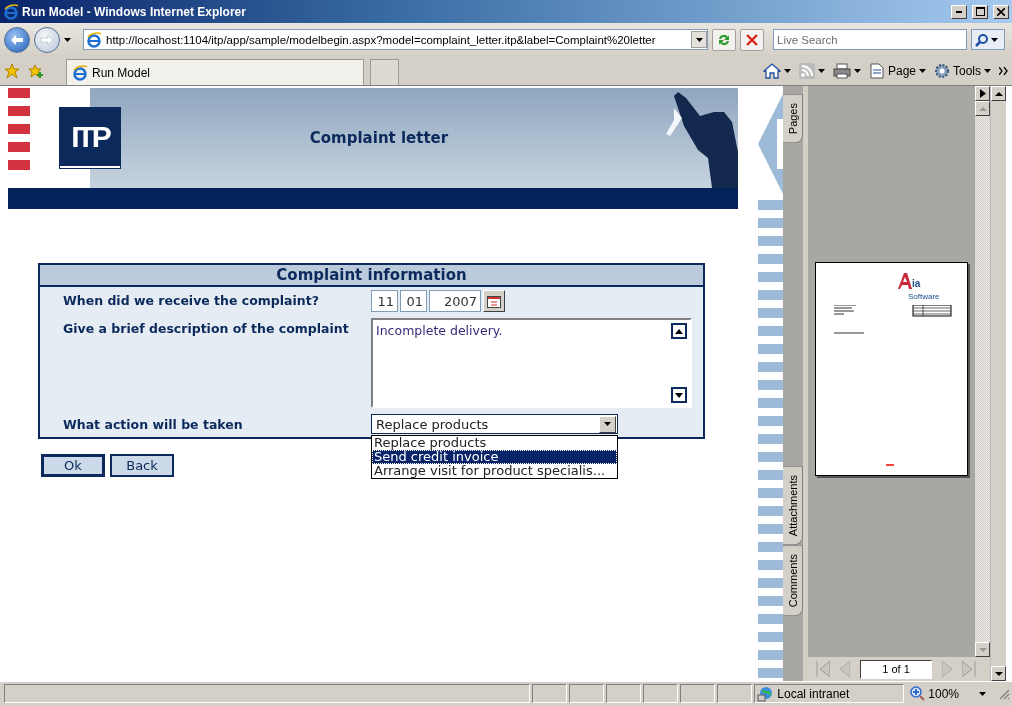  What do you see at coordinates (494, 443) in the screenshot?
I see `dropdown-option: Replace products` at bounding box center [494, 443].